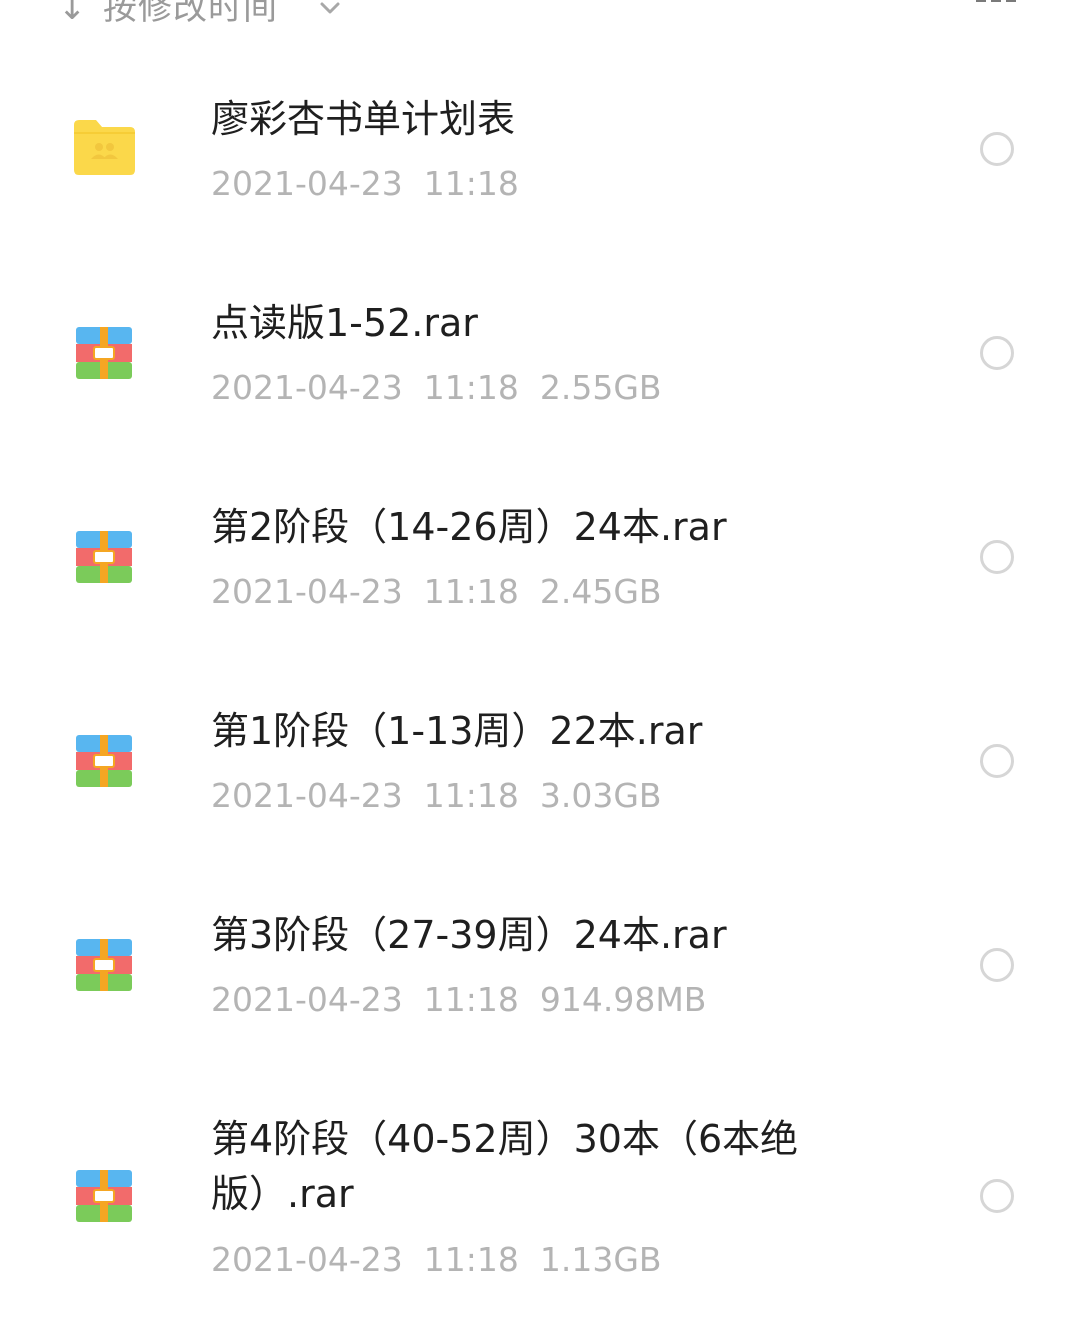 This screenshot has width=1073, height=1328. What do you see at coordinates (104, 147) in the screenshot?
I see `shared-folder-icon` at bounding box center [104, 147].